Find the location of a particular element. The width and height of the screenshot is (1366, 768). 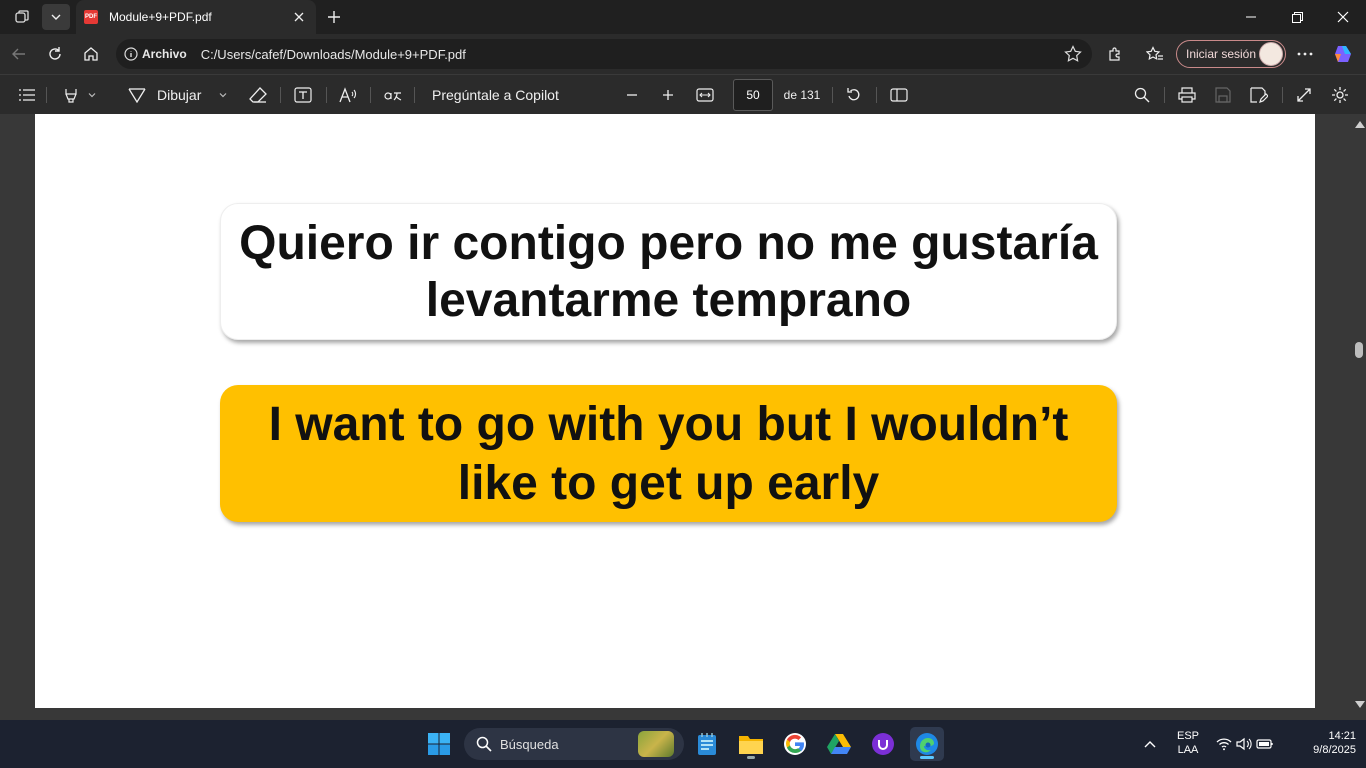

minimize-icon is located at coordinates (1251, 17).